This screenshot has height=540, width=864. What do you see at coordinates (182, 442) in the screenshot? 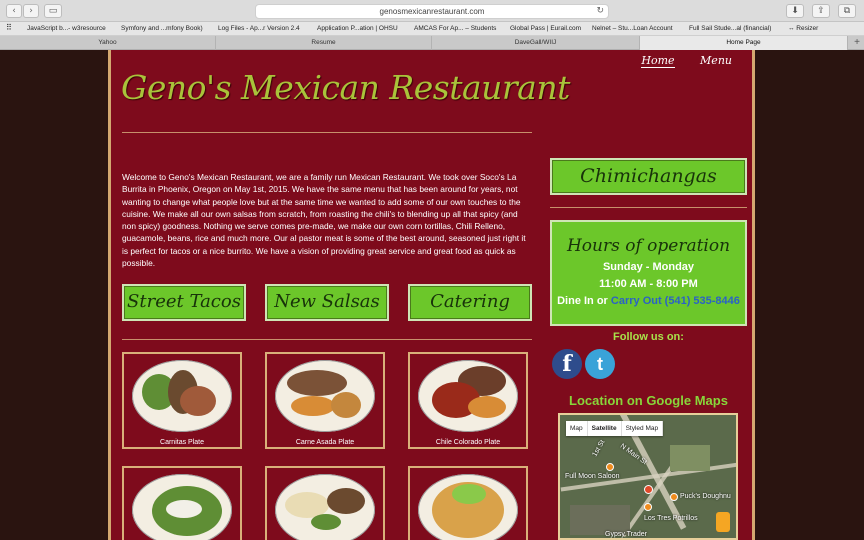
I see `food-caption: Carnitas Plate` at bounding box center [182, 442].